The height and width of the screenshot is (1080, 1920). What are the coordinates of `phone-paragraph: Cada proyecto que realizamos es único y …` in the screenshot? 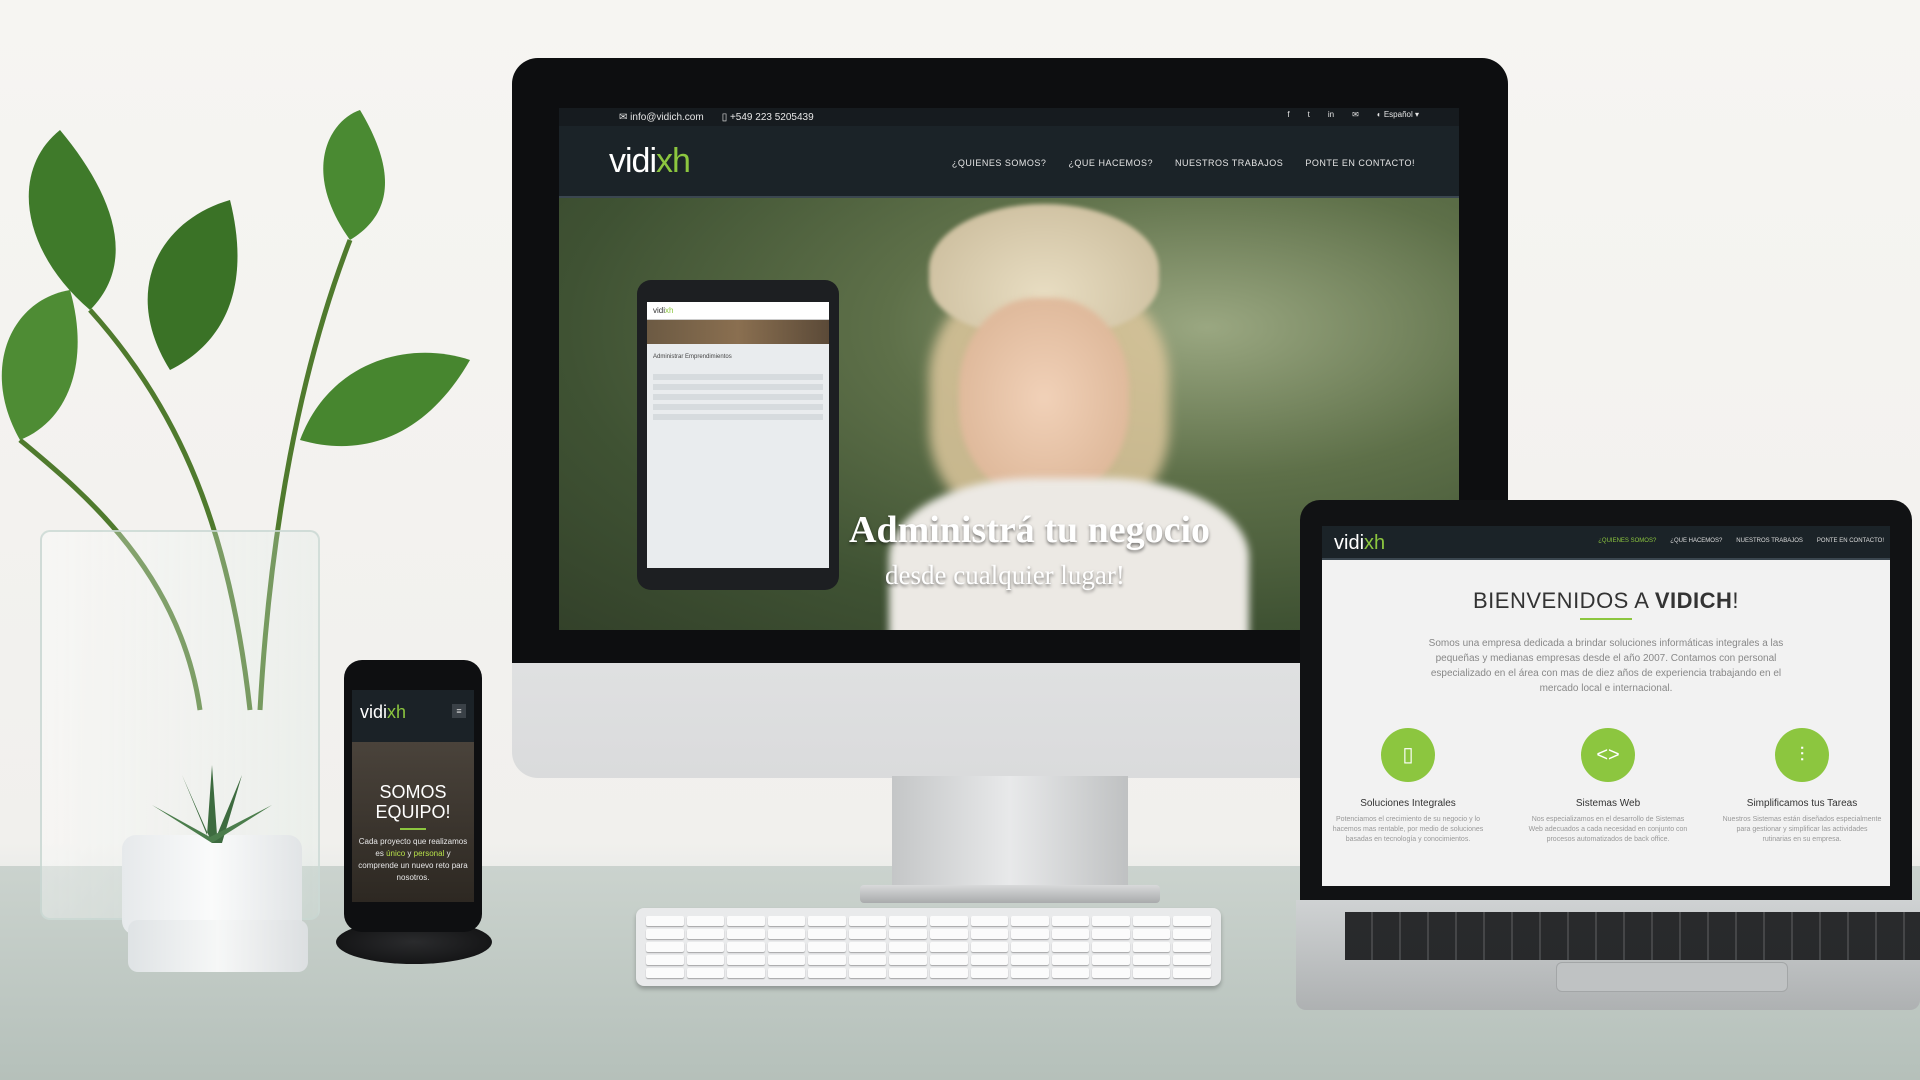 It's located at (413, 859).